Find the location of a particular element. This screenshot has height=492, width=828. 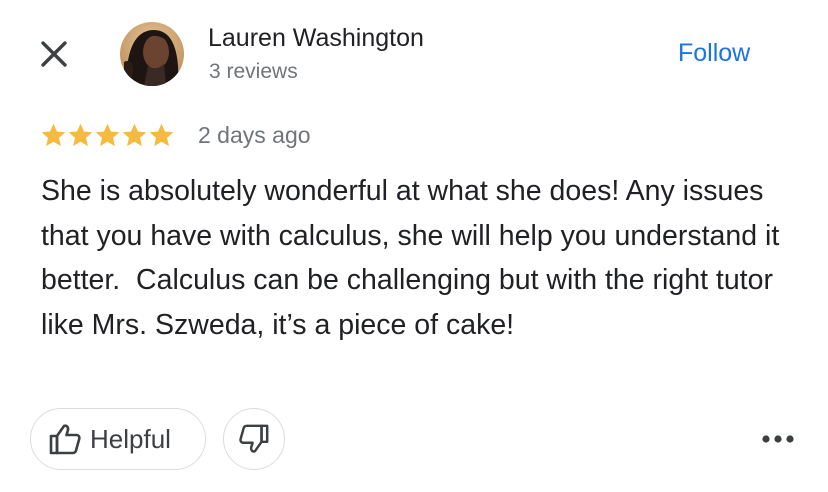

helpful-label: Helpful is located at coordinates (130, 438).